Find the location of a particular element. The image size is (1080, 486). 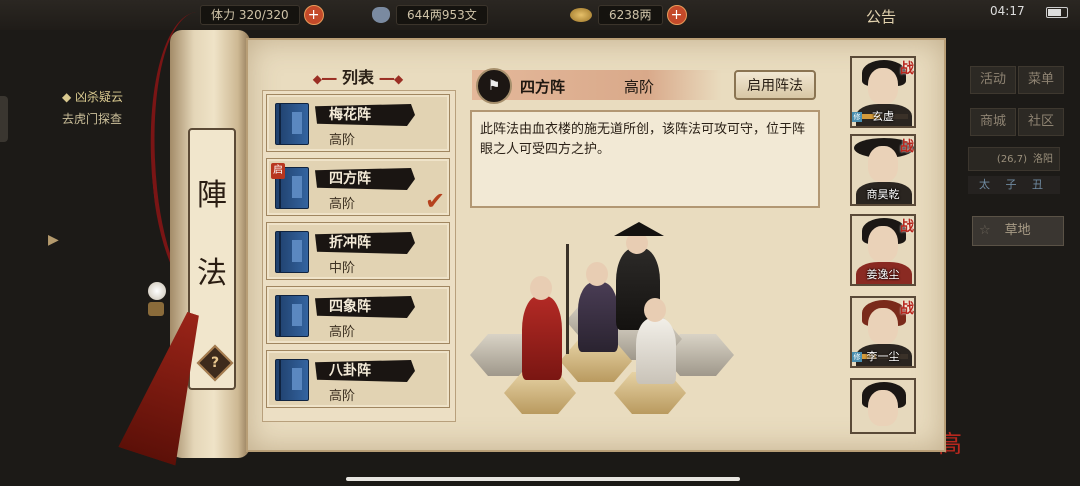

formation-item-meihua: 梅花阵 高阶 is located at coordinates (358, 123).